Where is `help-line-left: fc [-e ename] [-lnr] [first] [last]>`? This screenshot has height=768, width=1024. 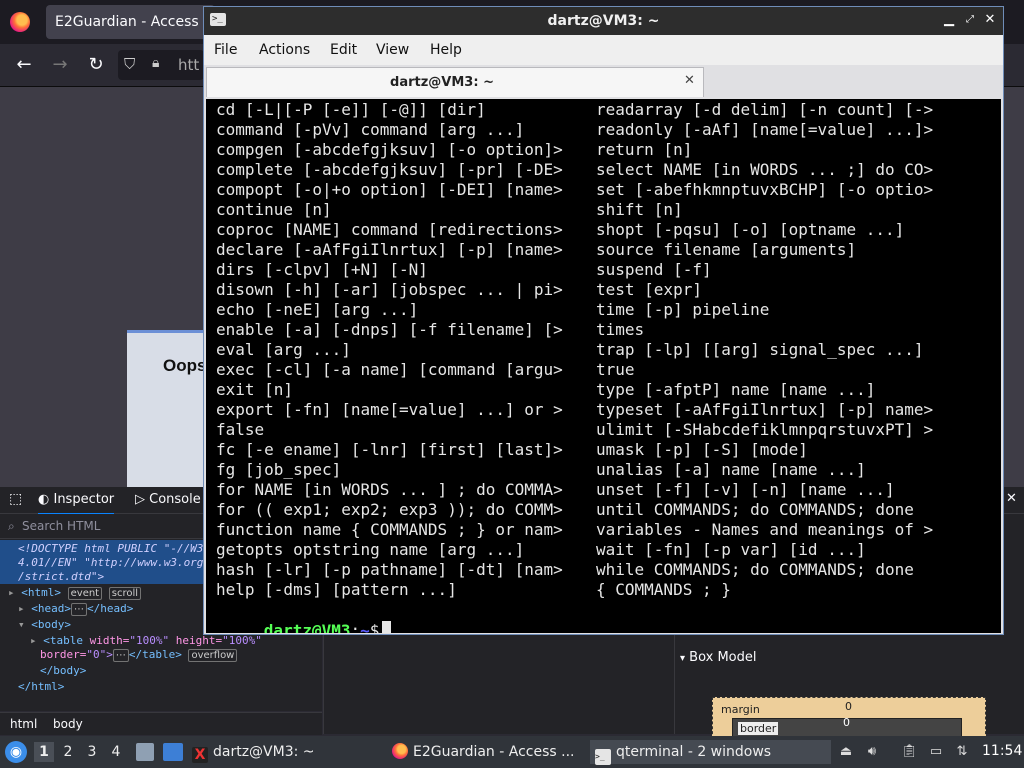 help-line-left: fc [-e ename] [-lnr] [first] [last]> is located at coordinates (389, 449).